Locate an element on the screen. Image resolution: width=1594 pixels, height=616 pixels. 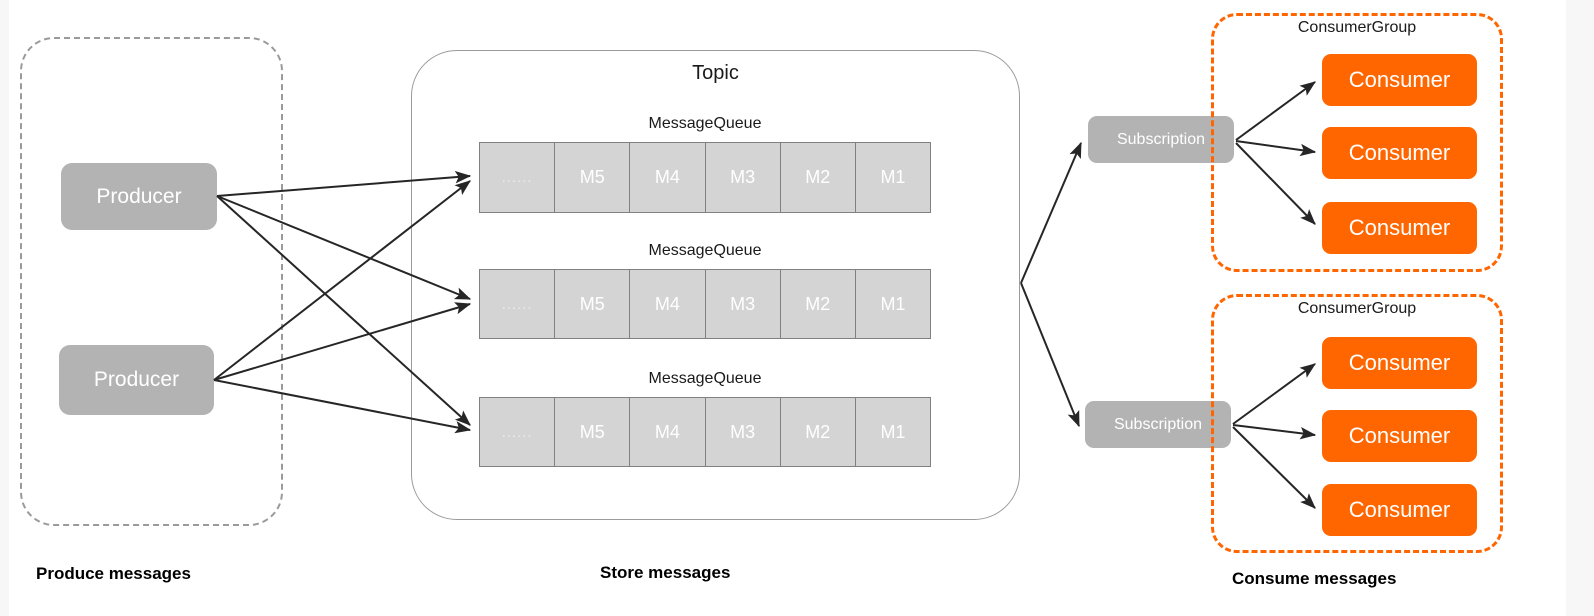
topic-title: Topic is located at coordinates (715, 73).